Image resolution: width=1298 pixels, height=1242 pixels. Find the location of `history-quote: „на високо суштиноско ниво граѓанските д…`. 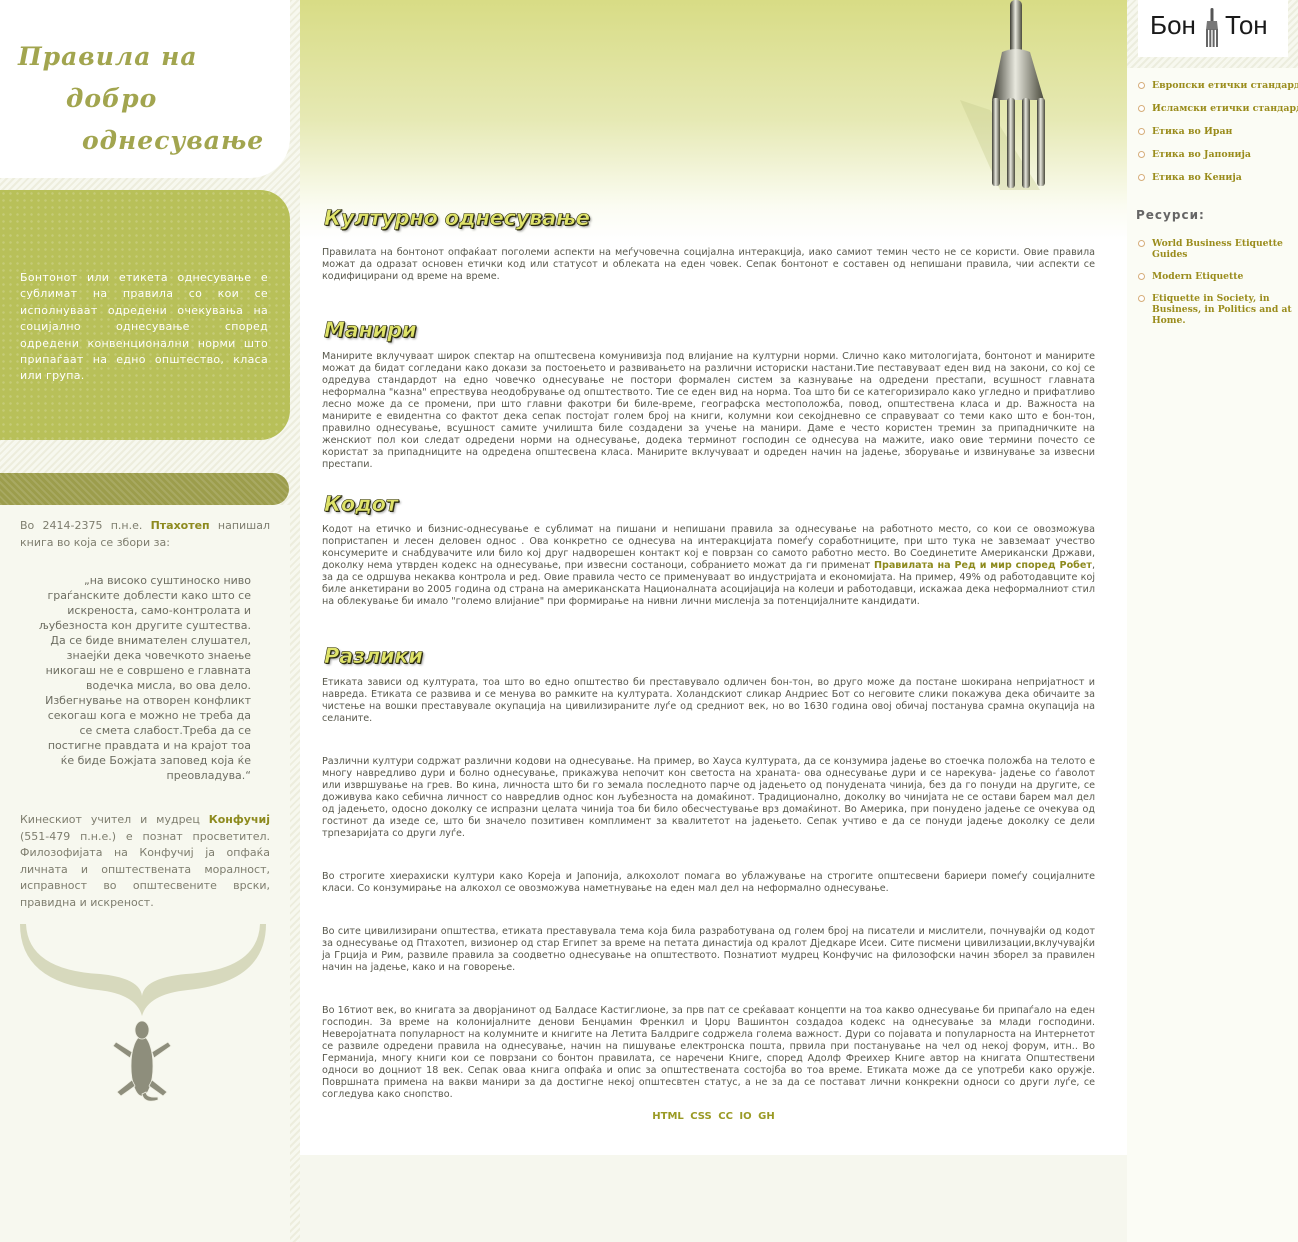

history-quote: „на високо суштиноско ниво граѓанските д… is located at coordinates (144, 678).